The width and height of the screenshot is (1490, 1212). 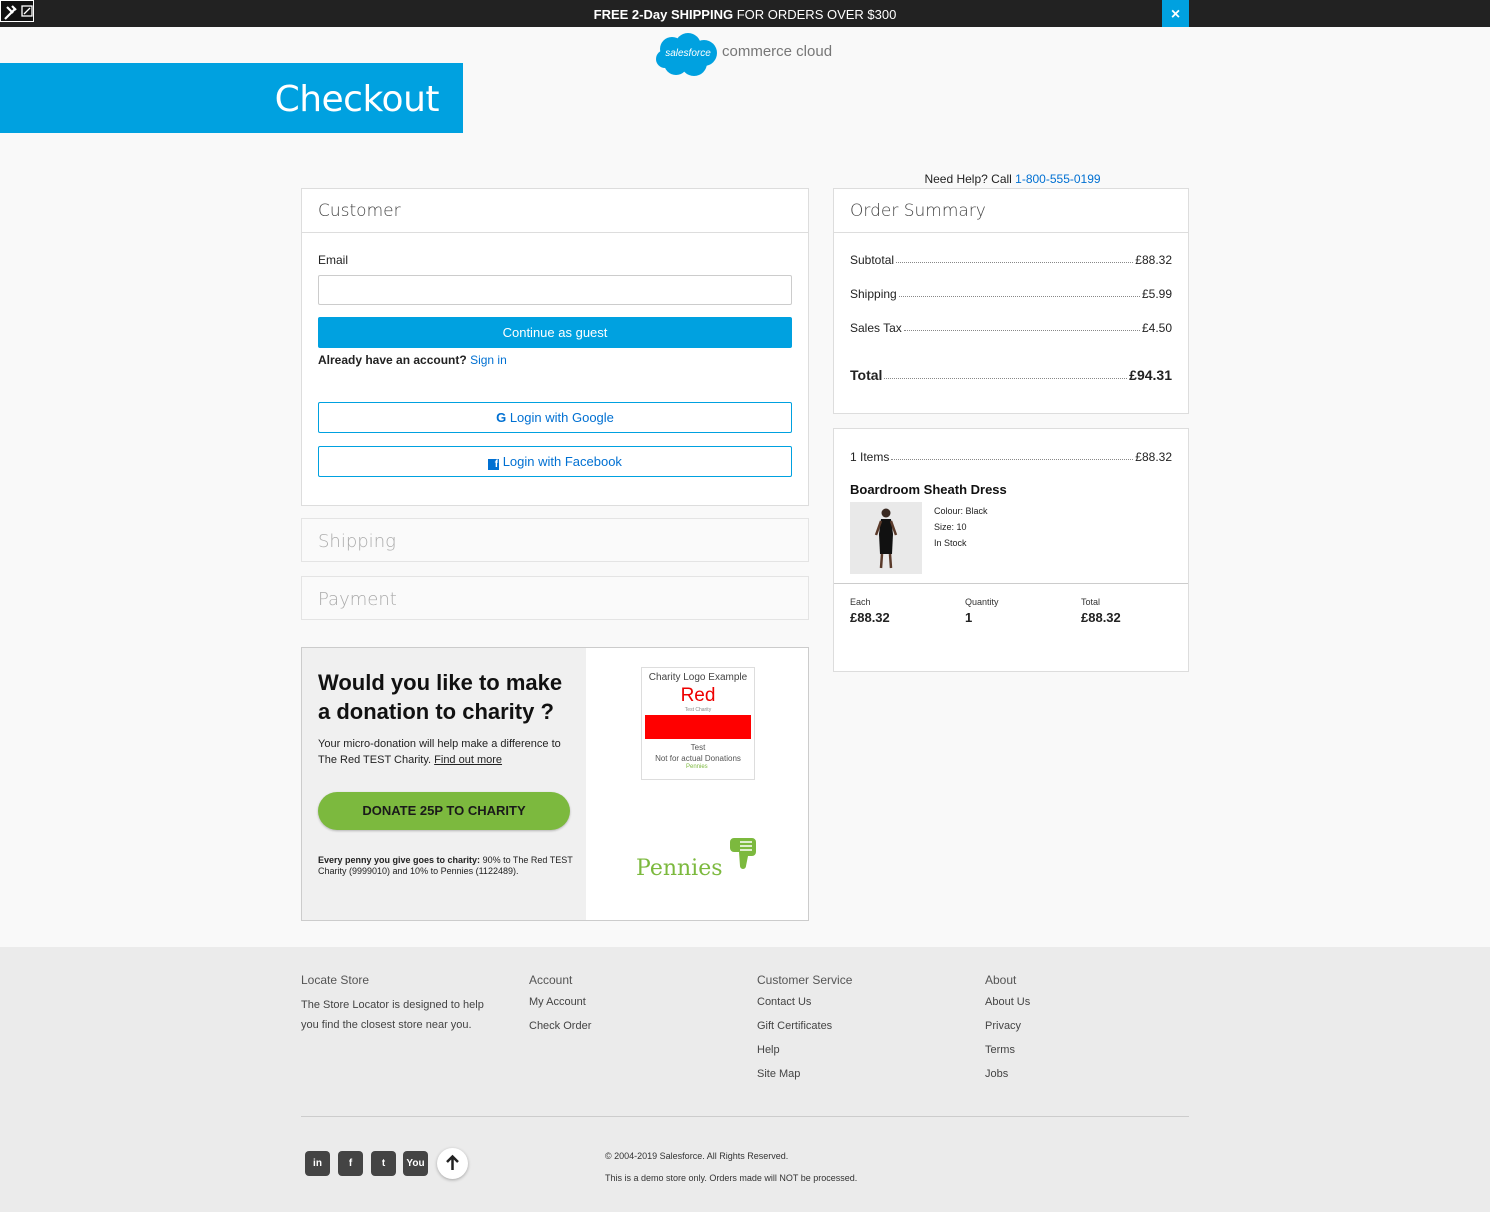 What do you see at coordinates (231, 98) in the screenshot?
I see `checkout-banner: Checkout` at bounding box center [231, 98].